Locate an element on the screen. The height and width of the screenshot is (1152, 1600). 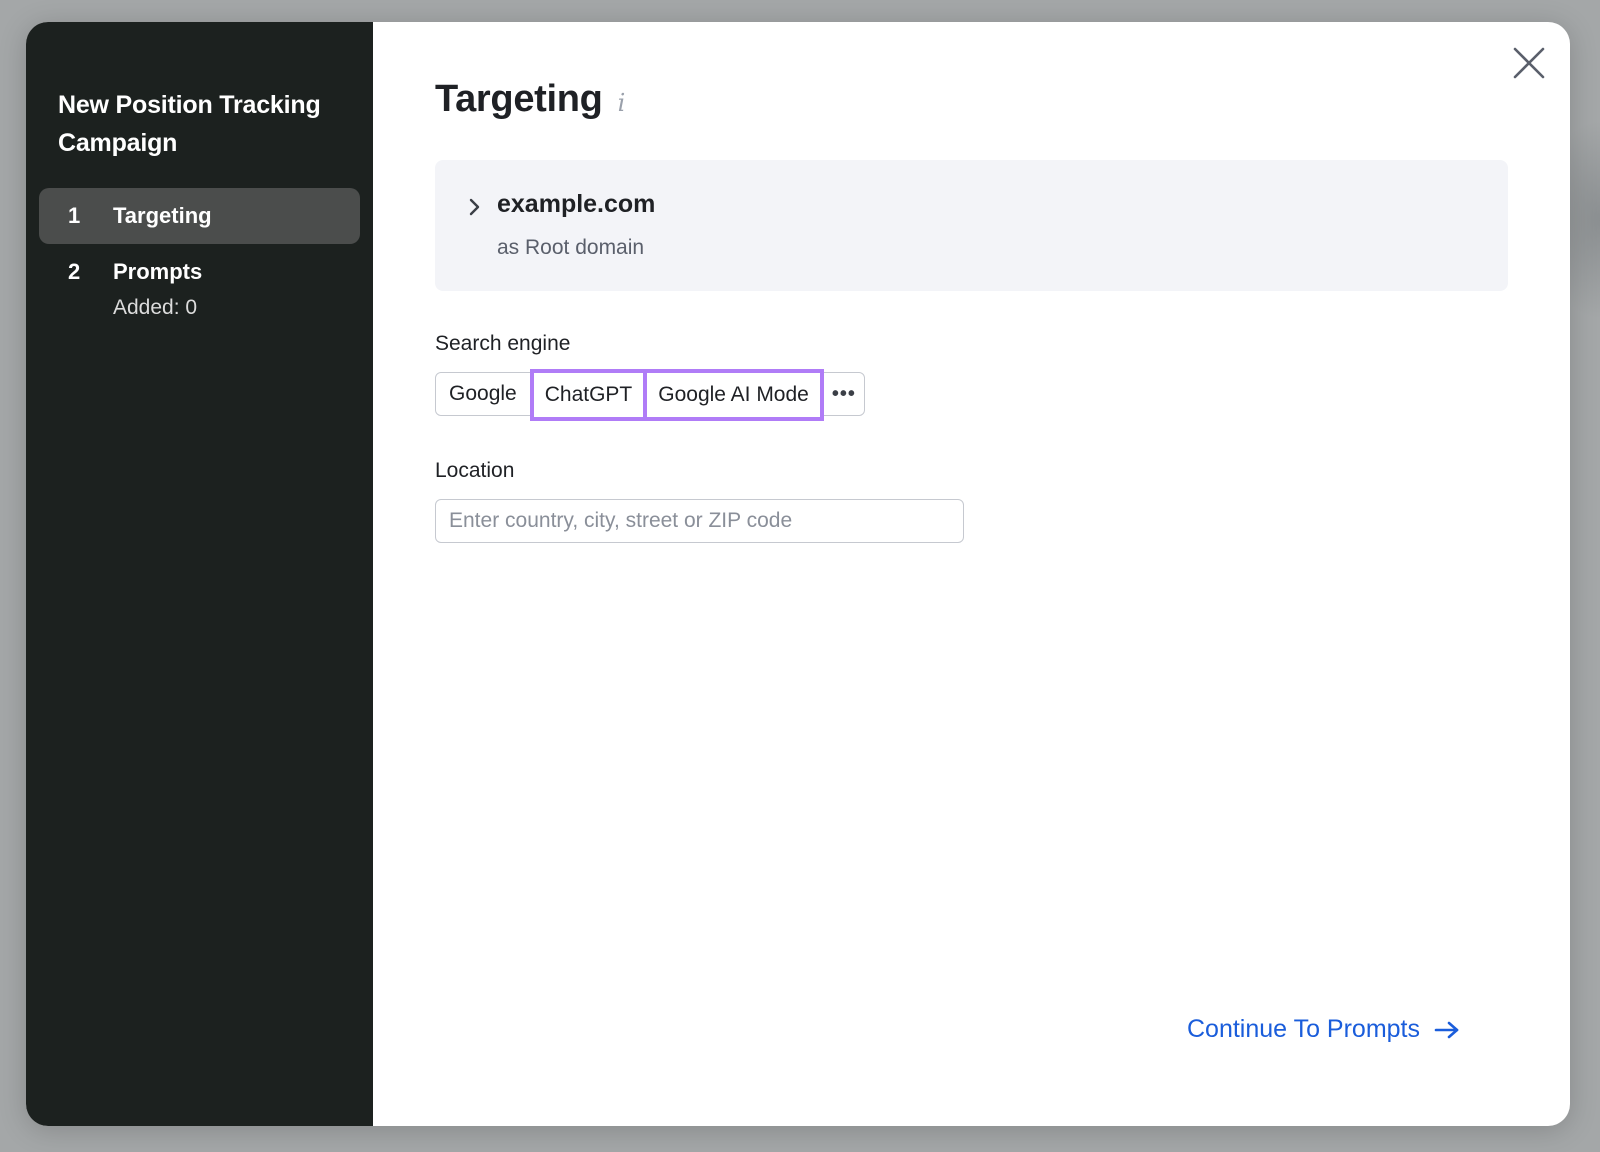
arrow-right-icon is located at coordinates (1446, 1029).